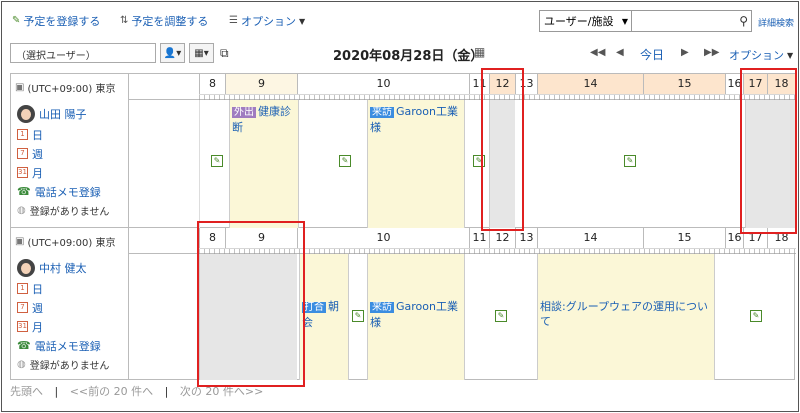 The height and width of the screenshot is (413, 800). What do you see at coordinates (691, 21) in the screenshot?
I see `search-input` at bounding box center [691, 21].